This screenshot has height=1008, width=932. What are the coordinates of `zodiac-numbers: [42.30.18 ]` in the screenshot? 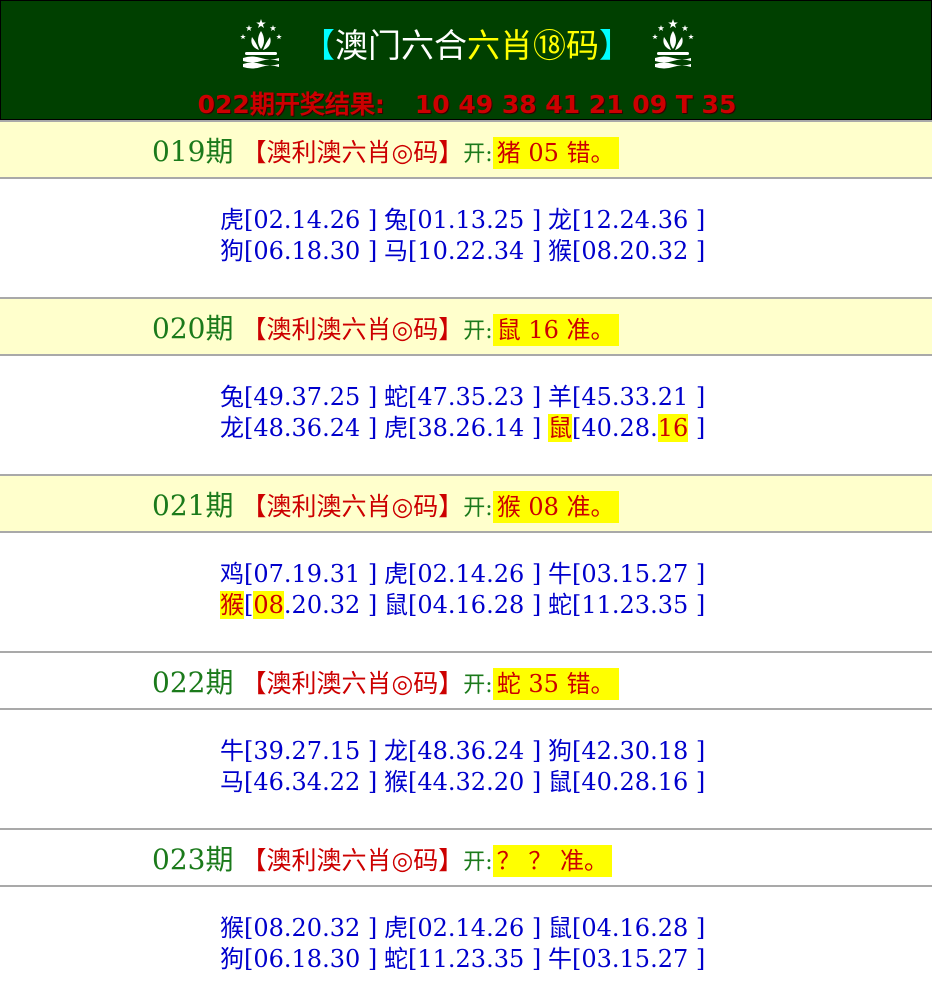 It's located at (639, 751).